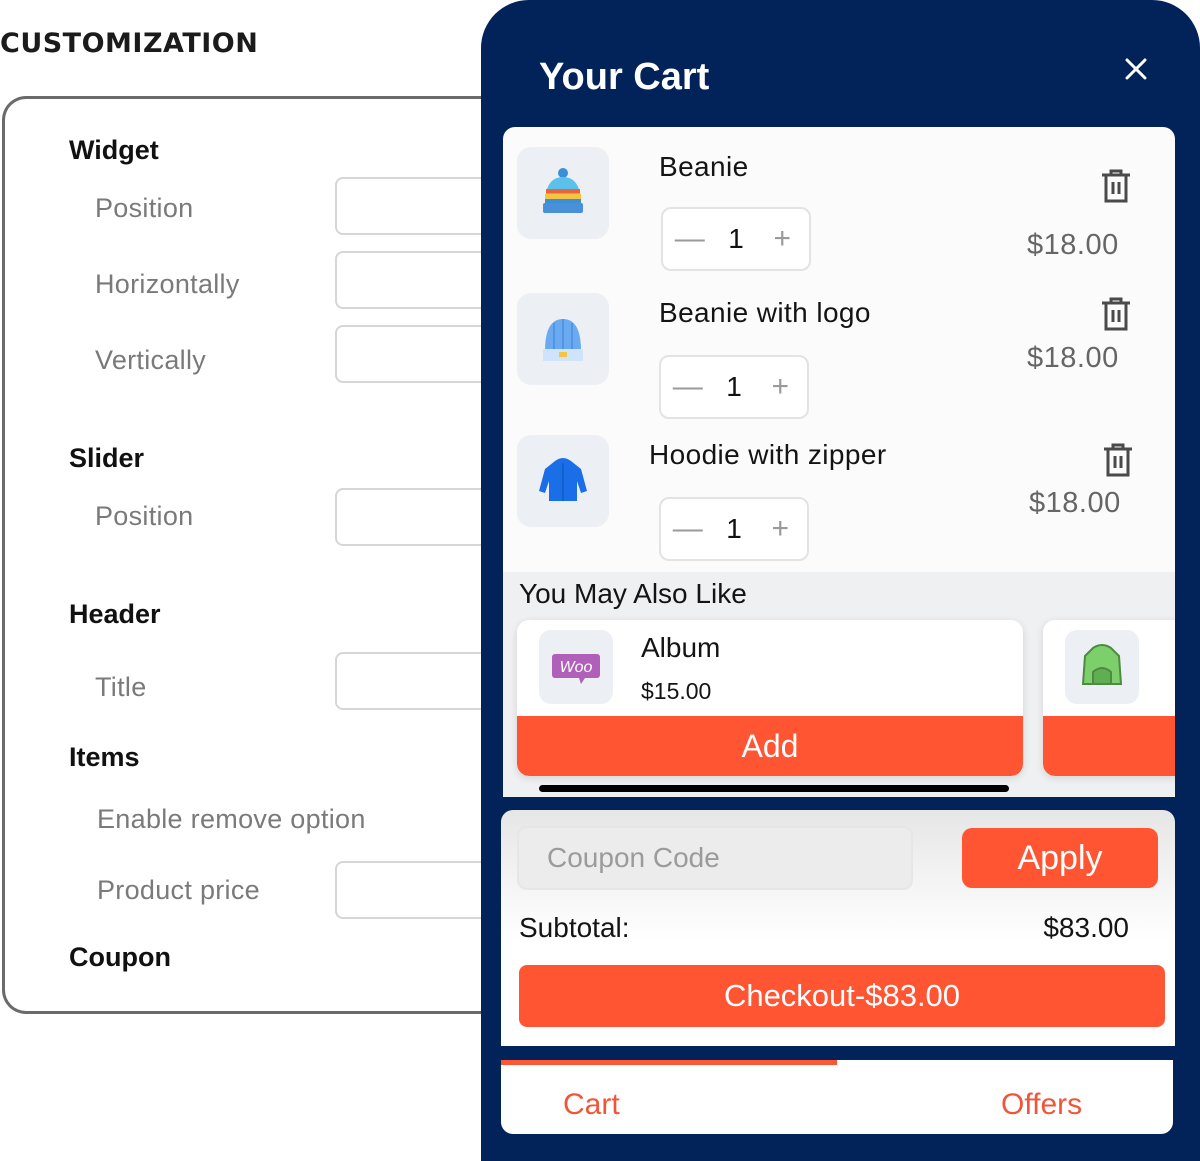 The width and height of the screenshot is (1200, 1161). What do you see at coordinates (765, 312) in the screenshot?
I see `item-name: Beanie with logo` at bounding box center [765, 312].